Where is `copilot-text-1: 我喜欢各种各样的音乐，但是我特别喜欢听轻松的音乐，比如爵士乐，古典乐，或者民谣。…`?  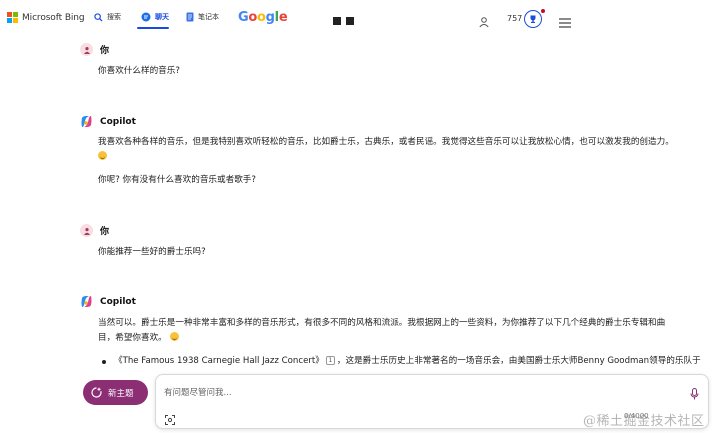
copilot-text-1: 我喜欢各种各样的音乐，但是我特别喜欢听轻松的音乐，比如爵士乐，古典乐，或者民谣。… is located at coordinates (386, 142).